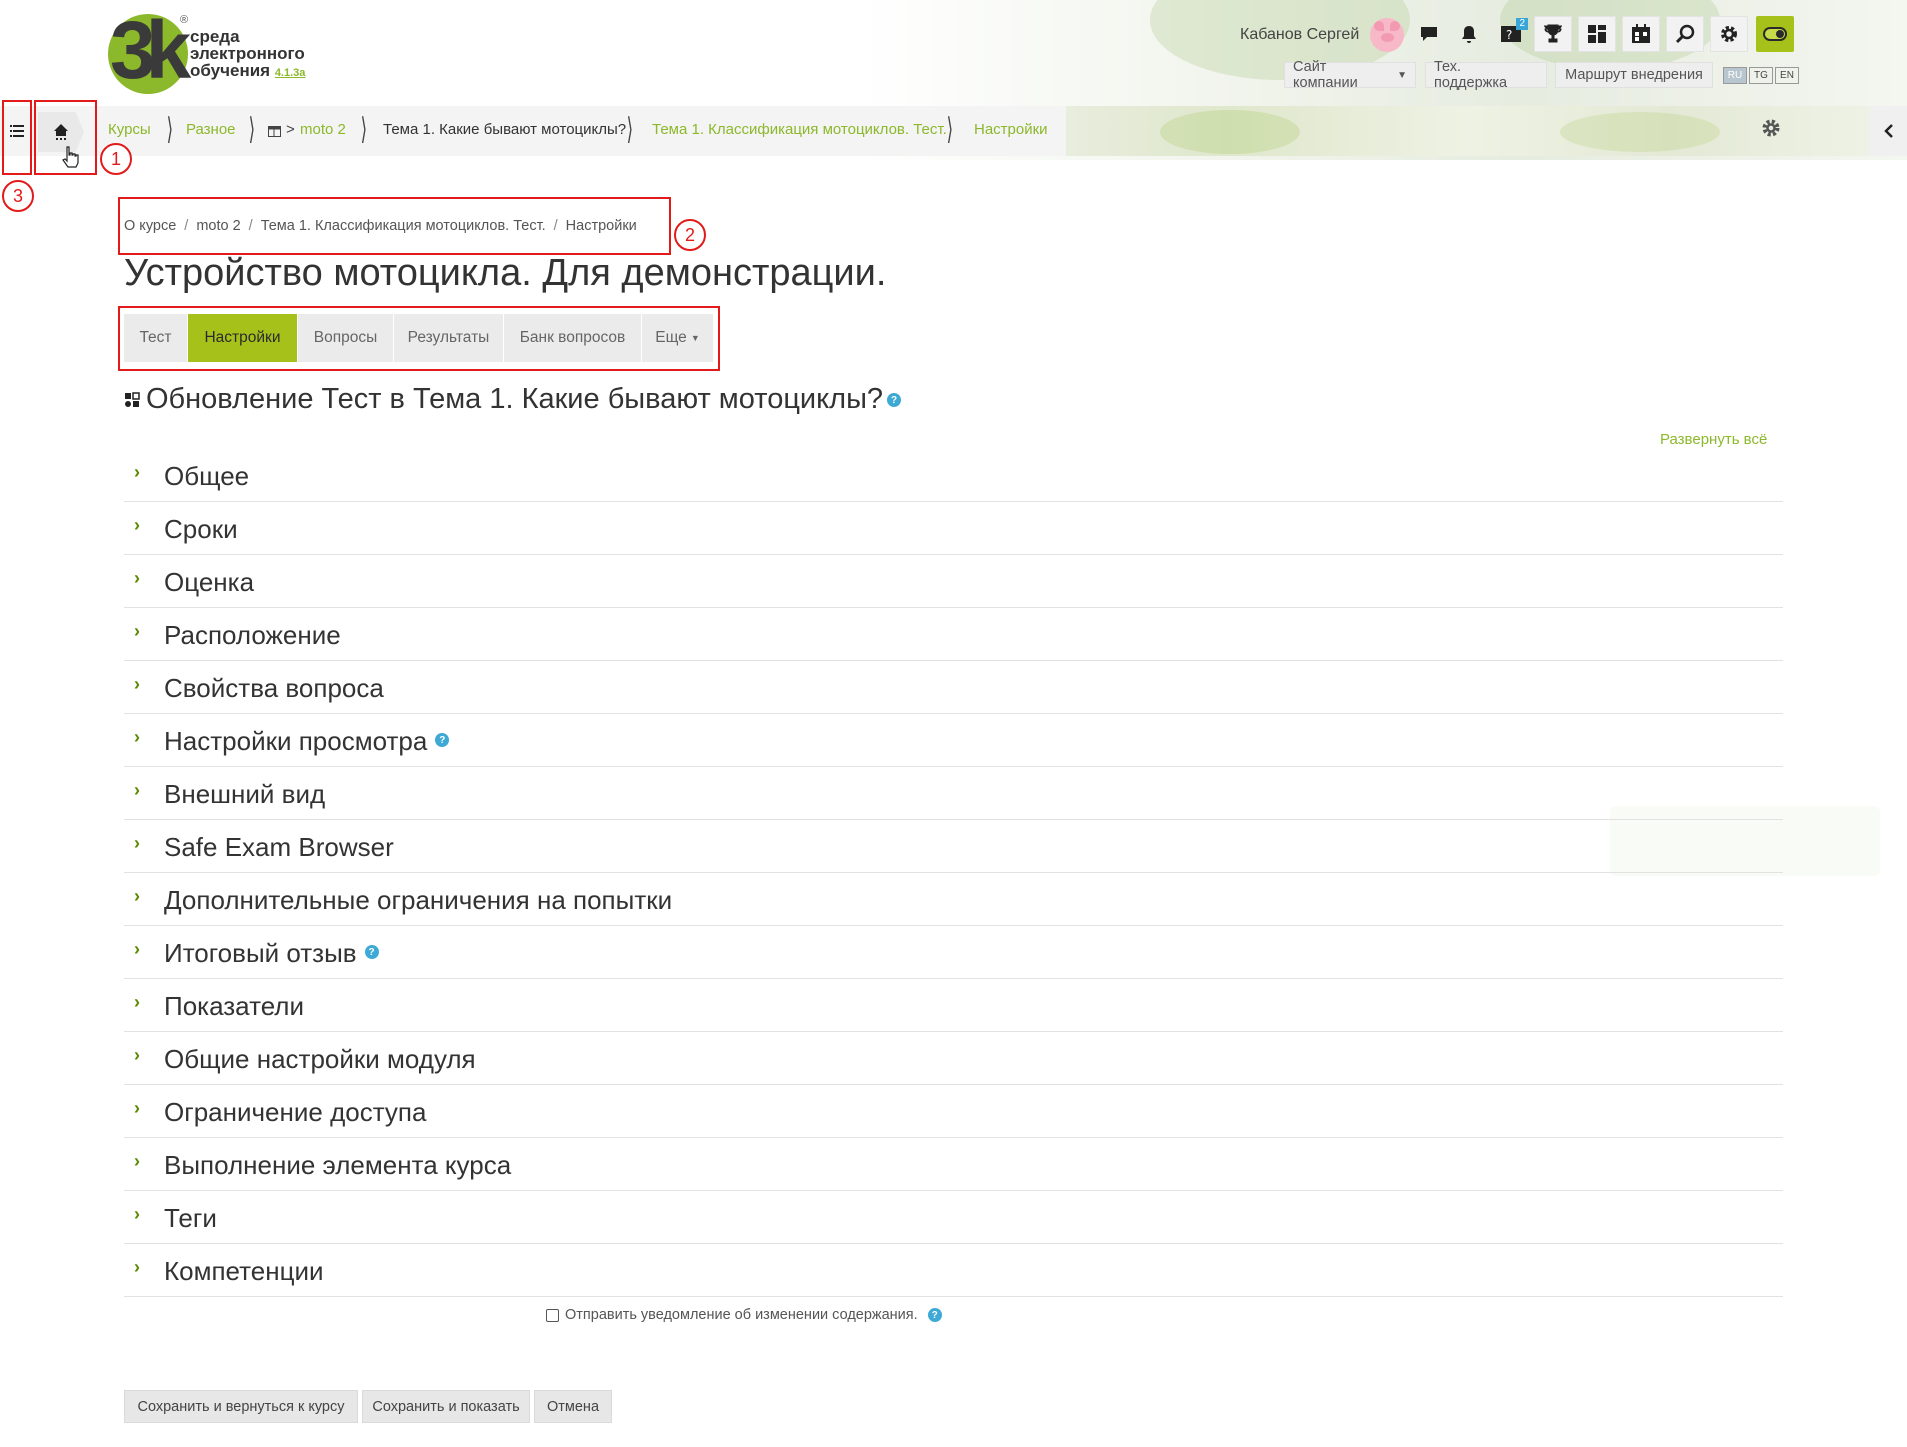 This screenshot has width=1907, height=1447. What do you see at coordinates (799, 129) in the screenshot?
I see `breadcrumb-item-quiz: Тема 1. Классификация мотоциклов. Тест.` at bounding box center [799, 129].